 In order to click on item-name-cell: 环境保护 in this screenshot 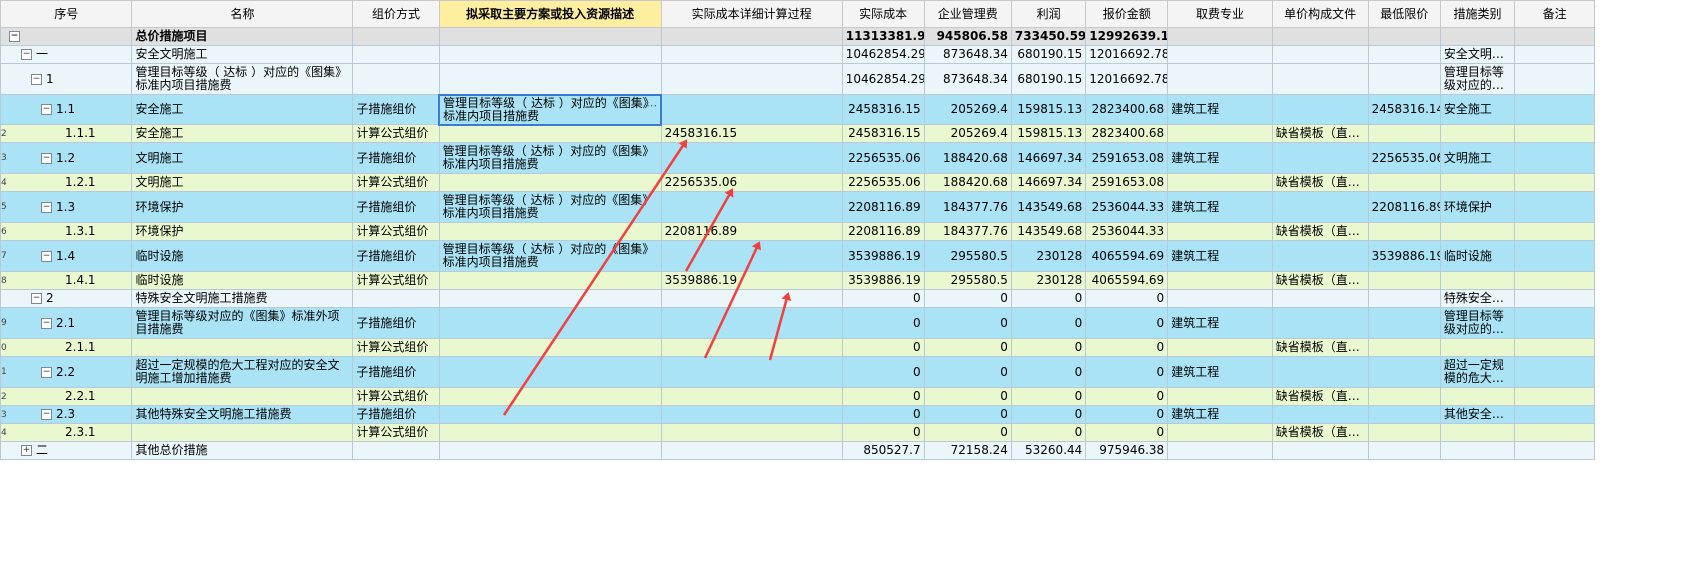, I will do `click(242, 207)`.